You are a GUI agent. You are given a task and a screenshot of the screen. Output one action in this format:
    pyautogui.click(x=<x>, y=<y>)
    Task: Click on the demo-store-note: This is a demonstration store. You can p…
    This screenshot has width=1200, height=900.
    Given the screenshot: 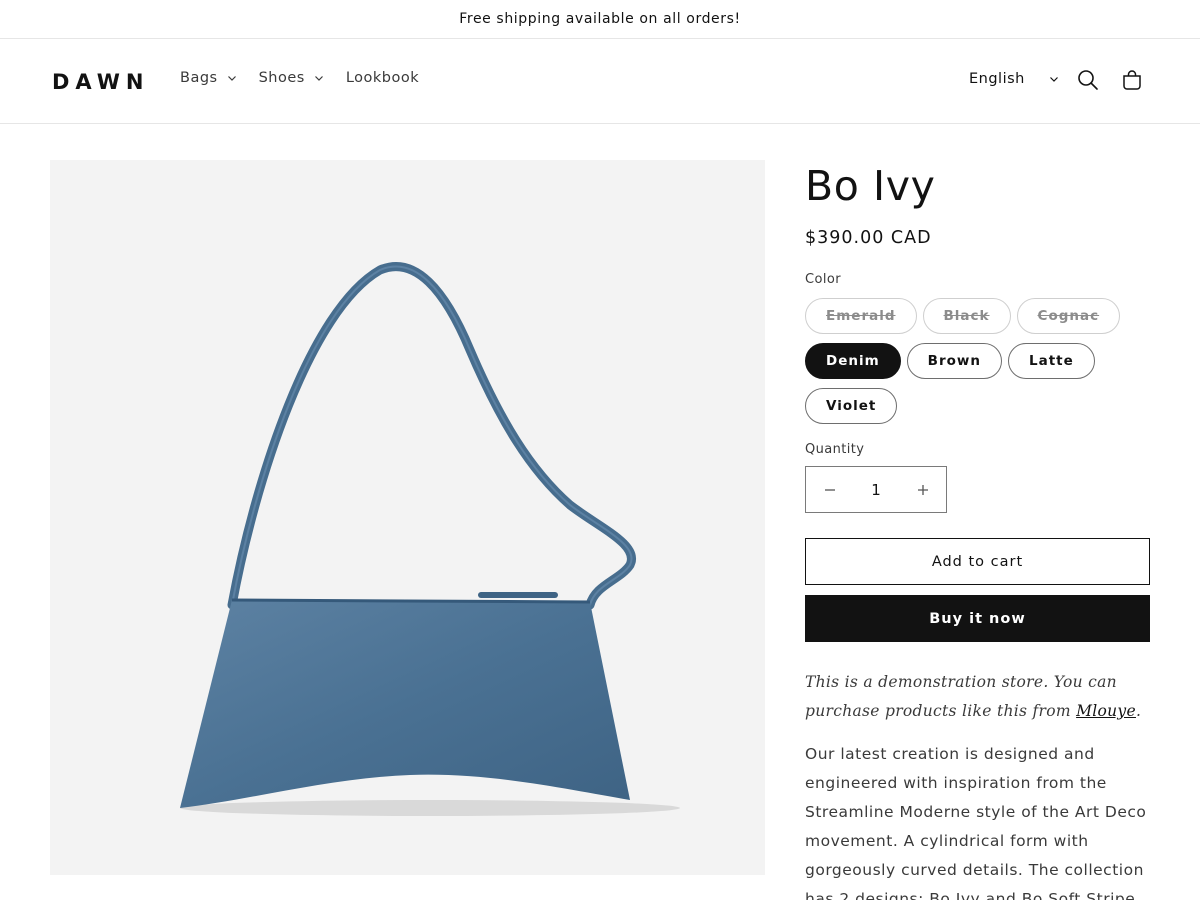 What is the action you would take?
    pyautogui.click(x=977, y=697)
    